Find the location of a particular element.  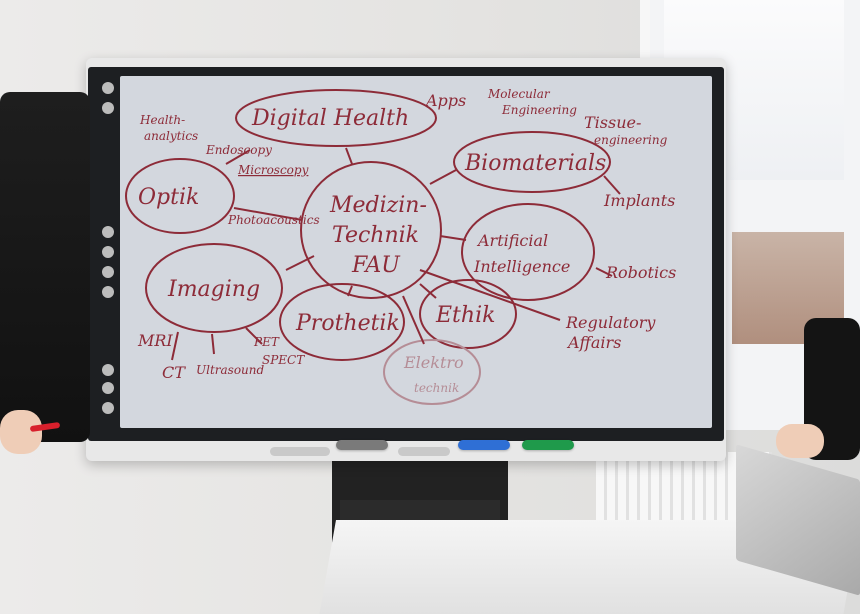

input-icon is located at coordinates (108, 388).